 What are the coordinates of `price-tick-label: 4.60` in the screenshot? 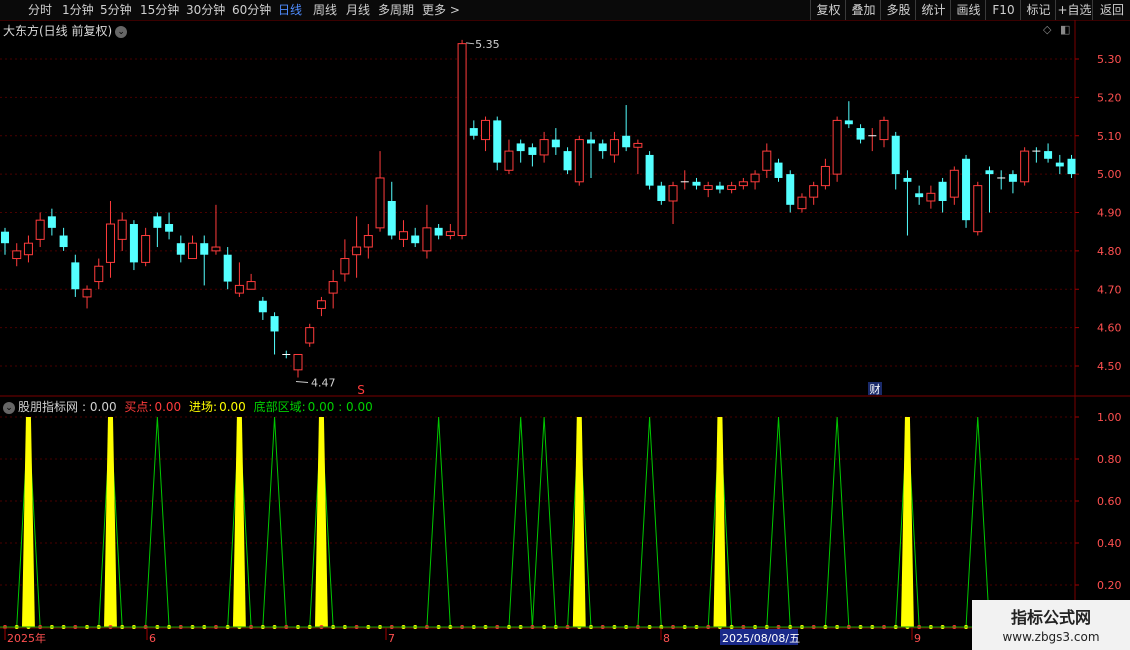 It's located at (1109, 328).